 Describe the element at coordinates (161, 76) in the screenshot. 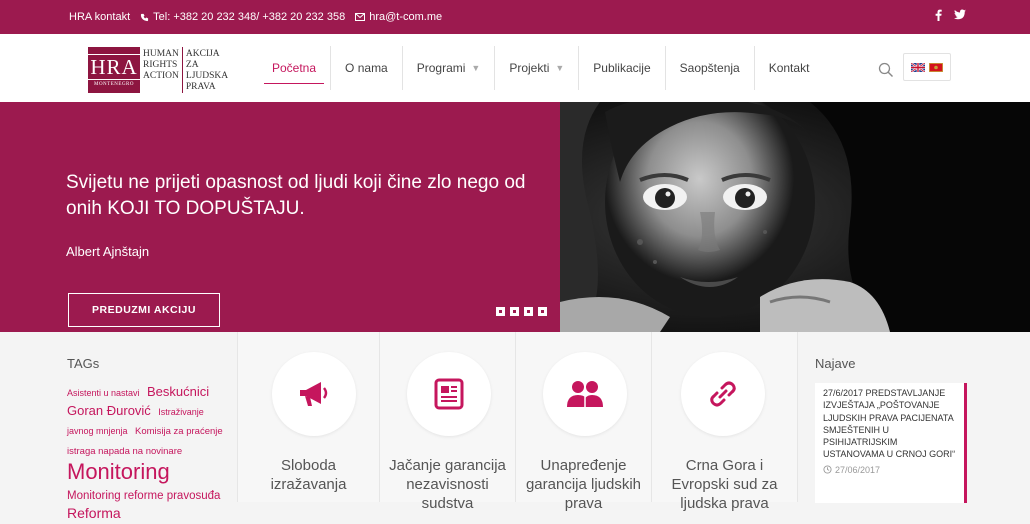

I see `logo-line: ACTION` at that location.